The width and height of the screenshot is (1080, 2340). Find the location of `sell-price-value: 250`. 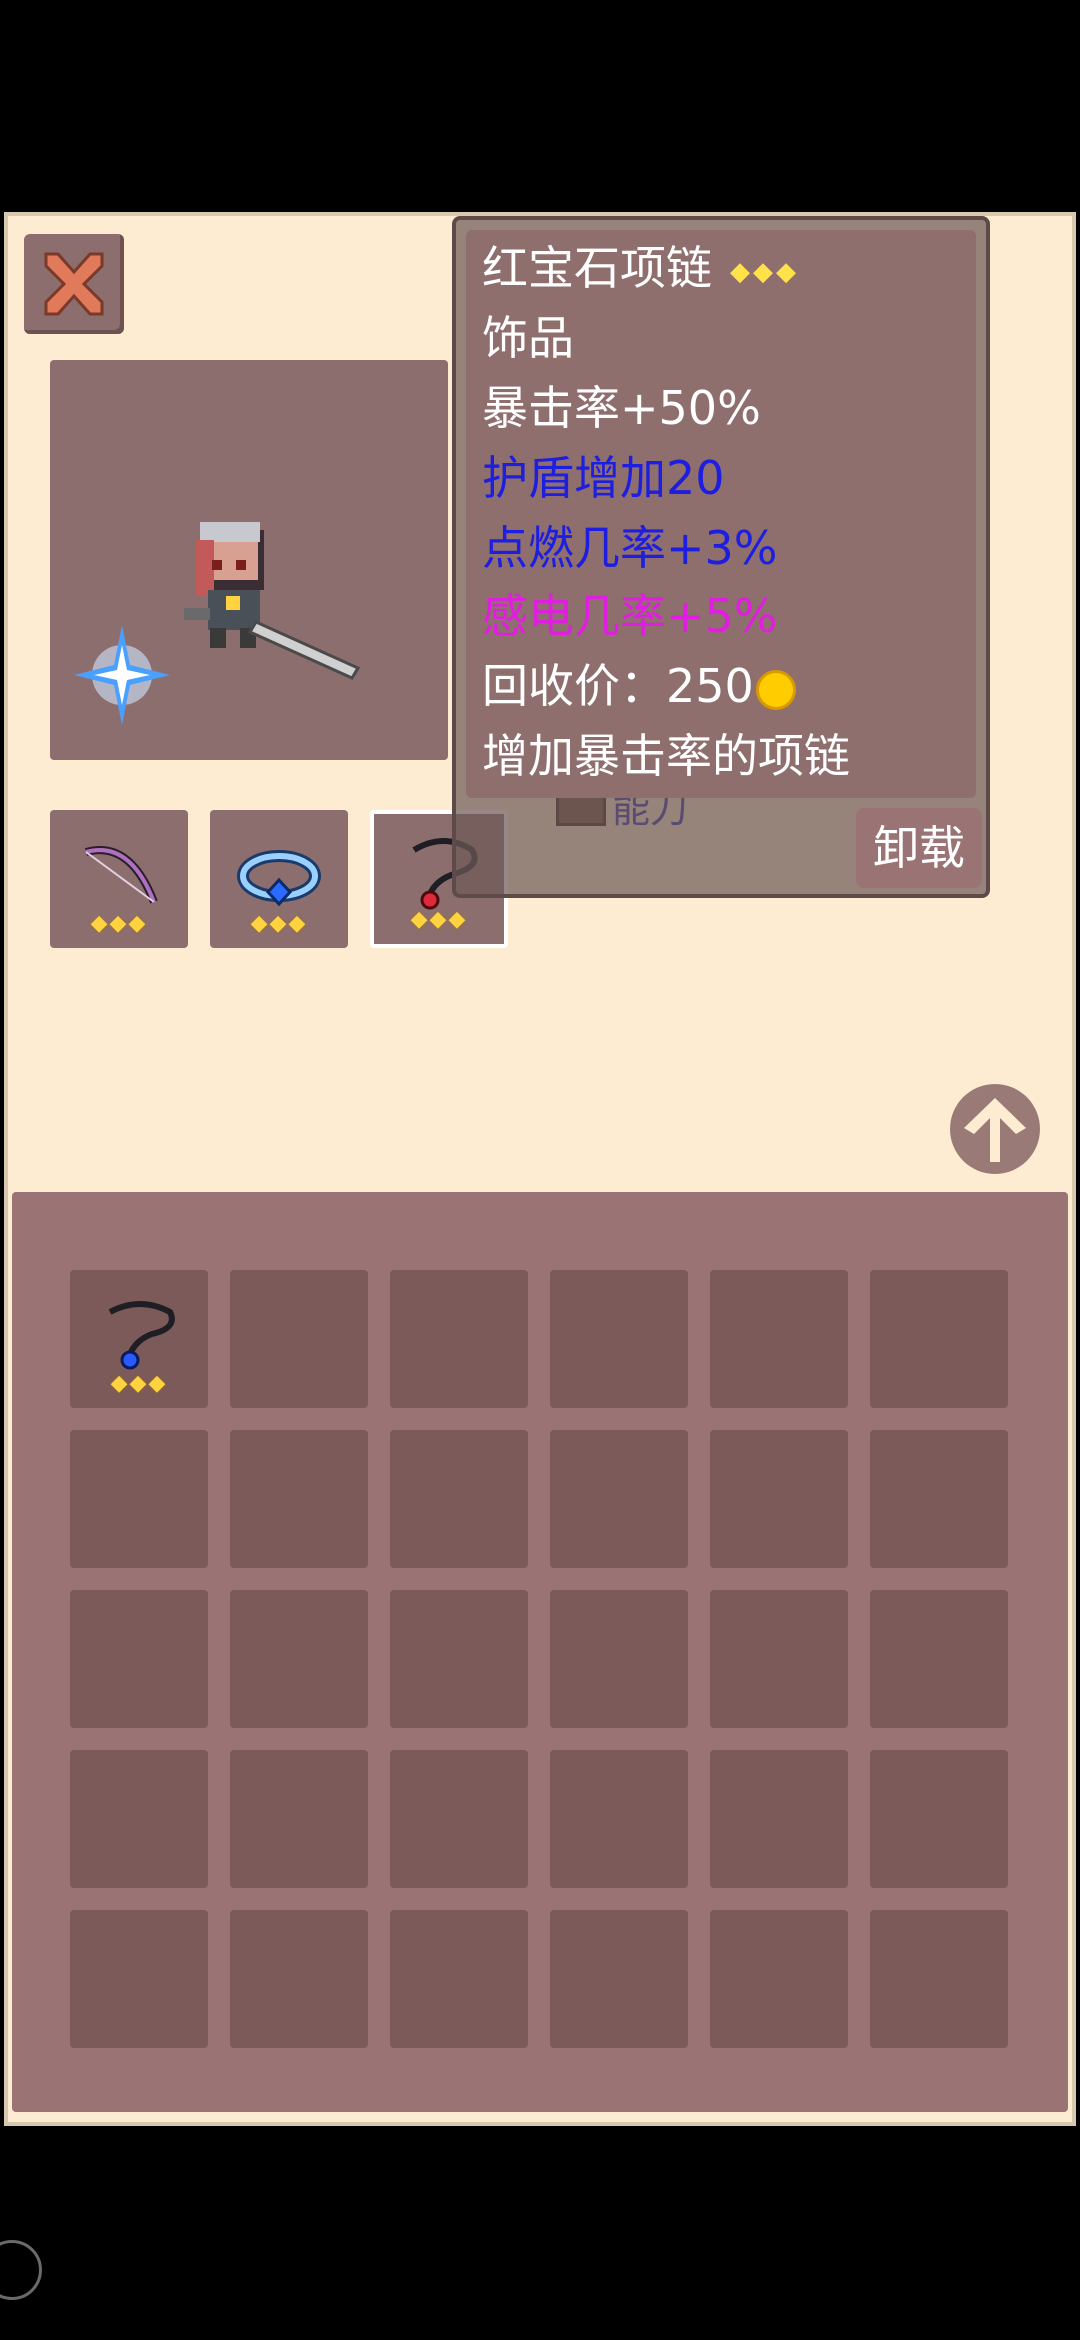

sell-price-value: 250 is located at coordinates (710, 686).